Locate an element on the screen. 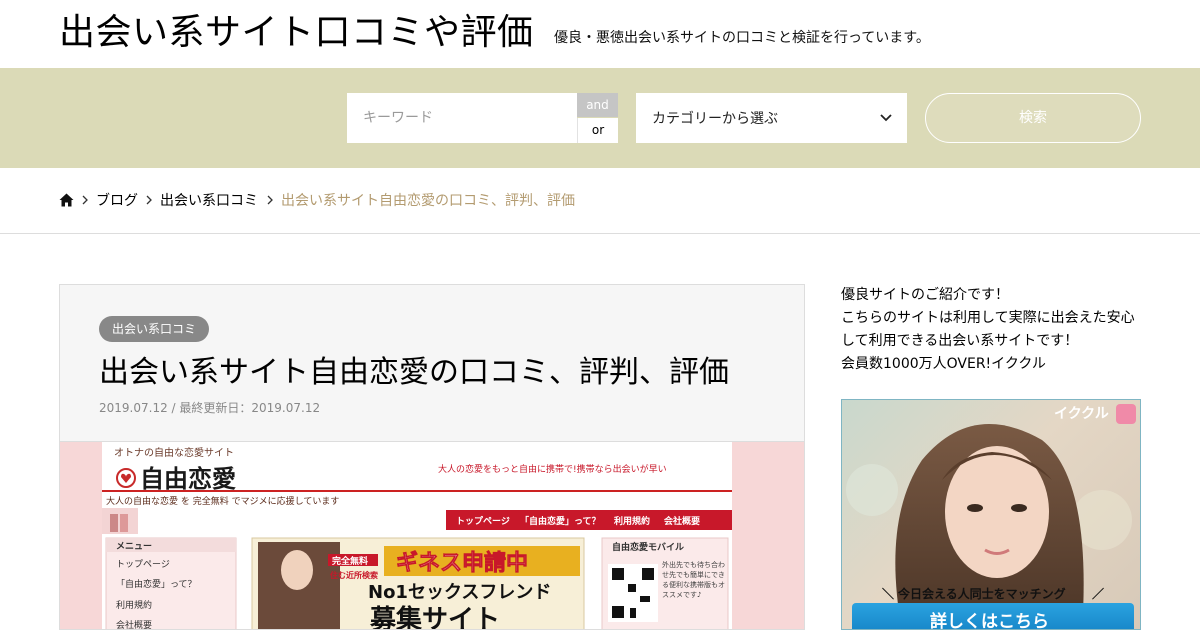 Image resolution: width=1200 pixels, height=630 pixels. breadcrumb-item-category: 出会い系口コミ is located at coordinates (209, 201).